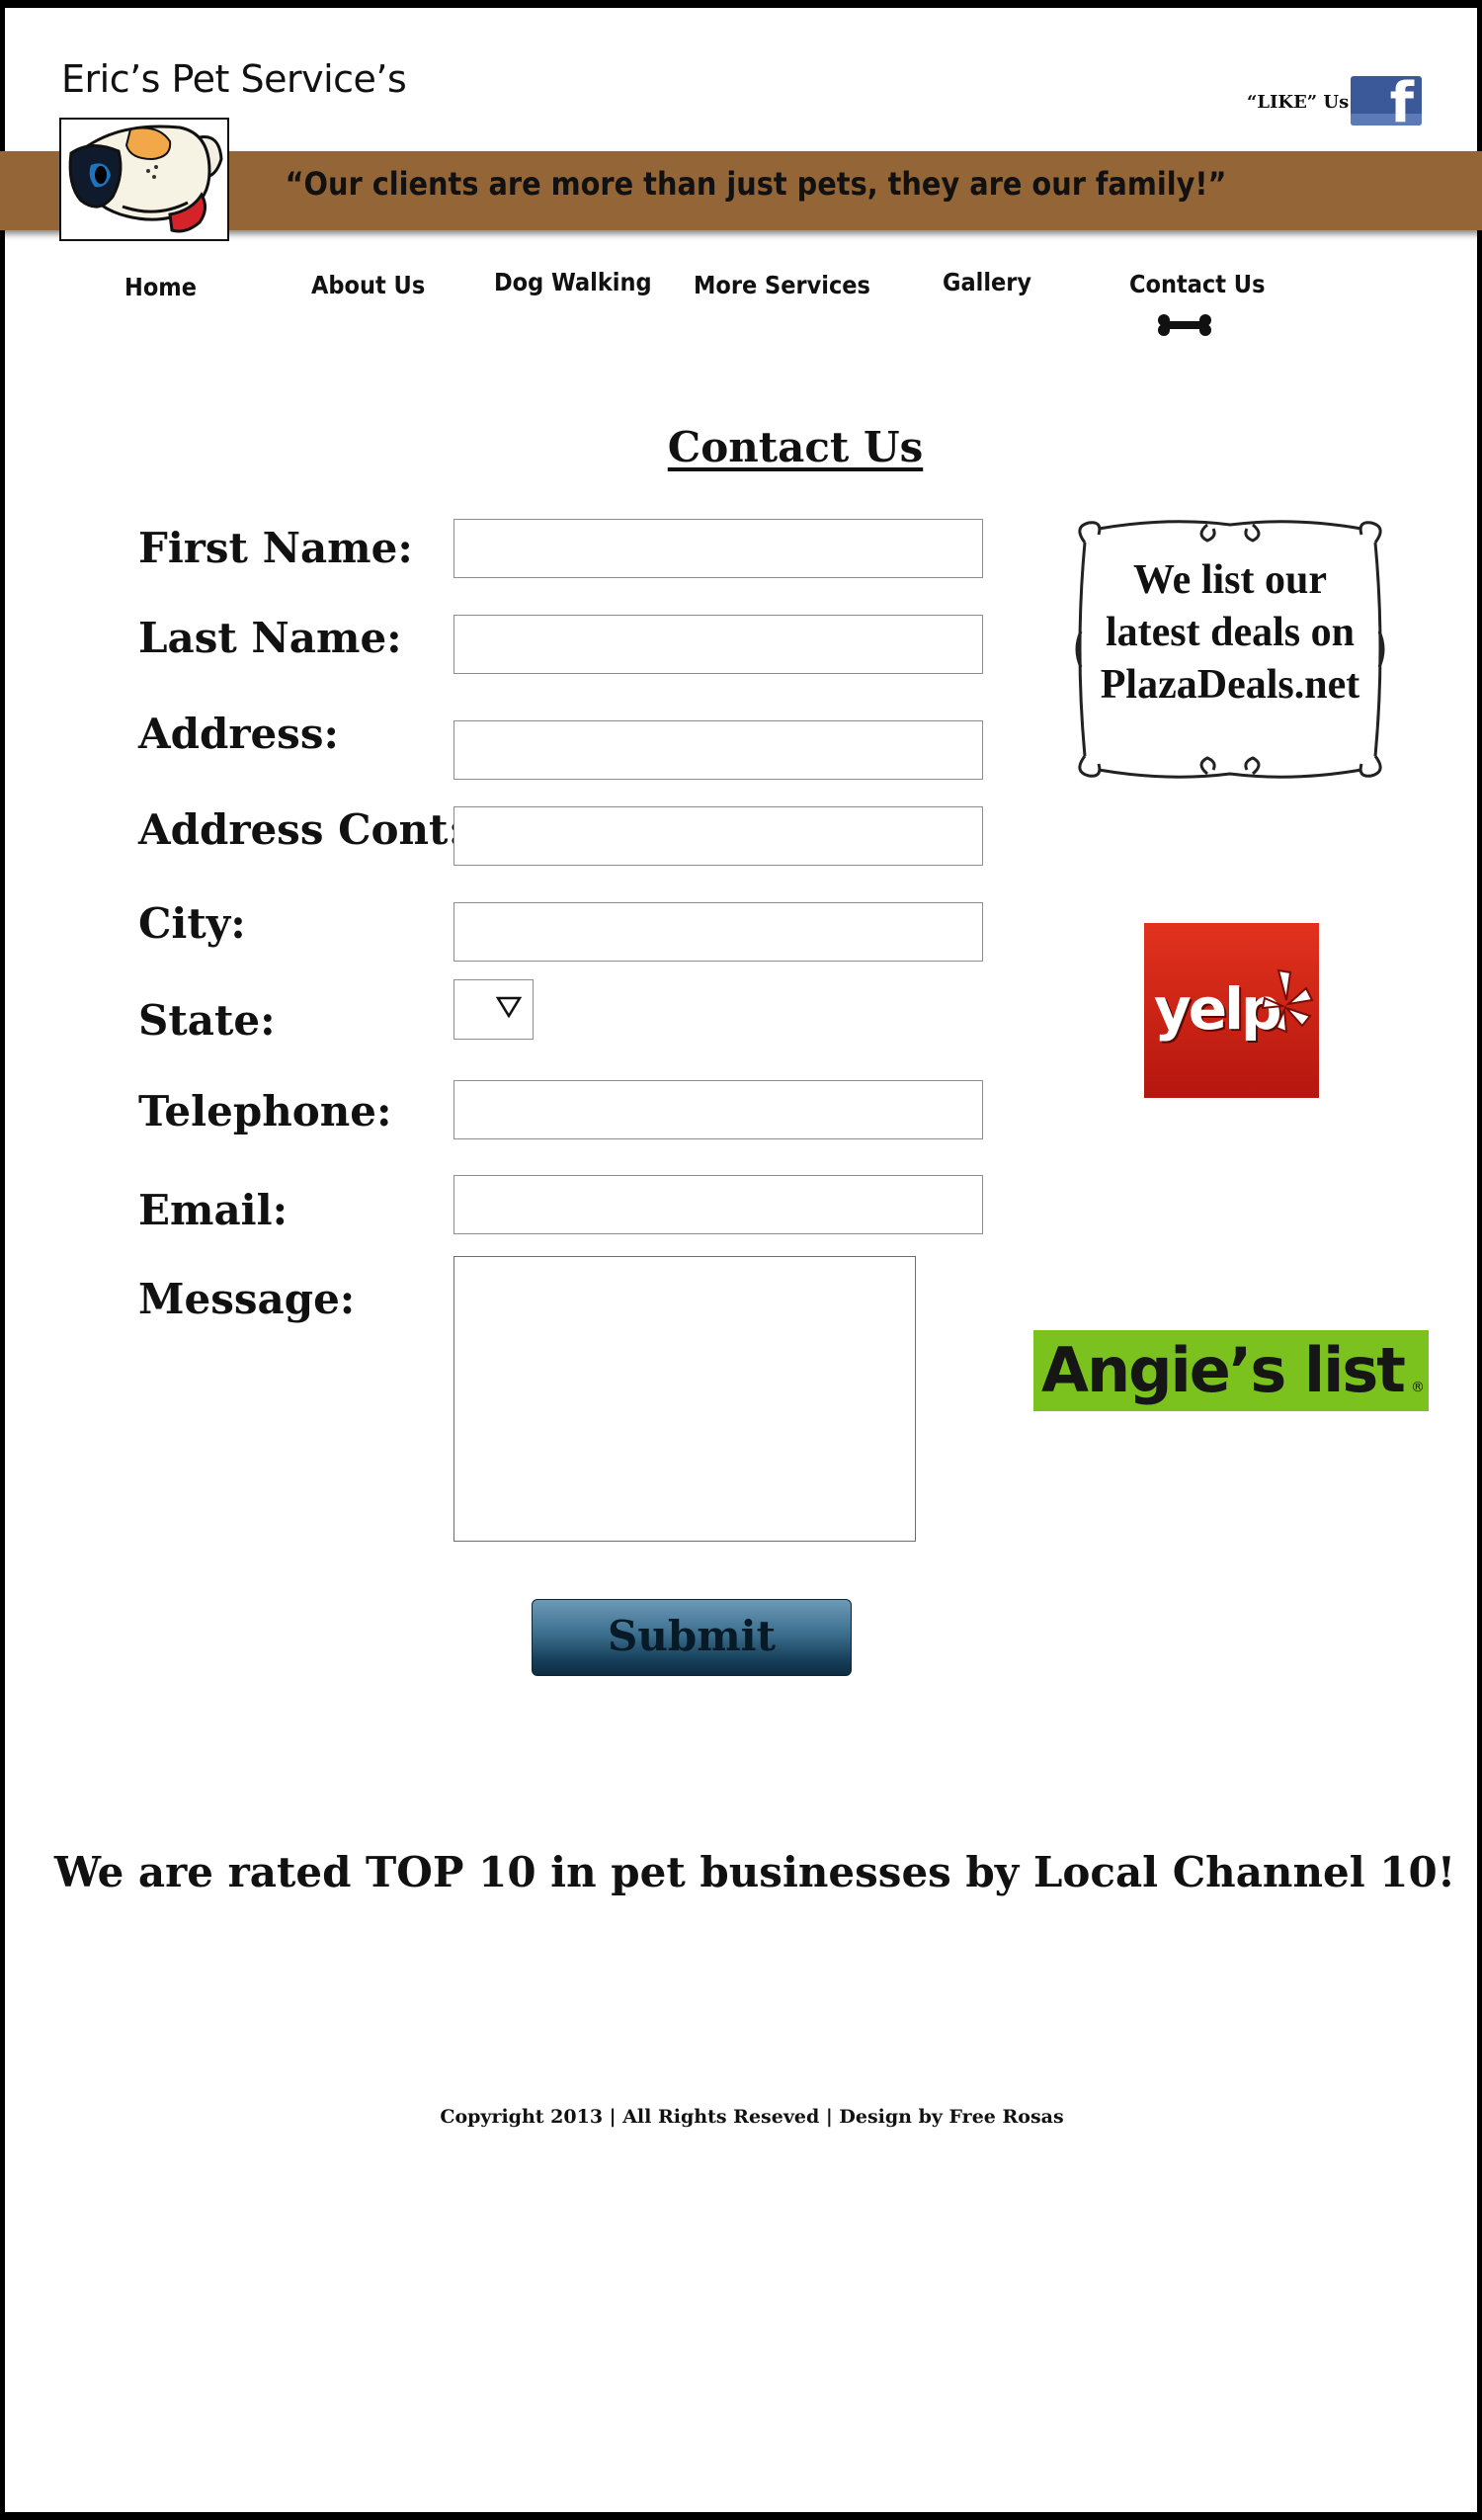 This screenshot has width=1482, height=2520. I want to click on dropdown-triangle-icon, so click(509, 1007).